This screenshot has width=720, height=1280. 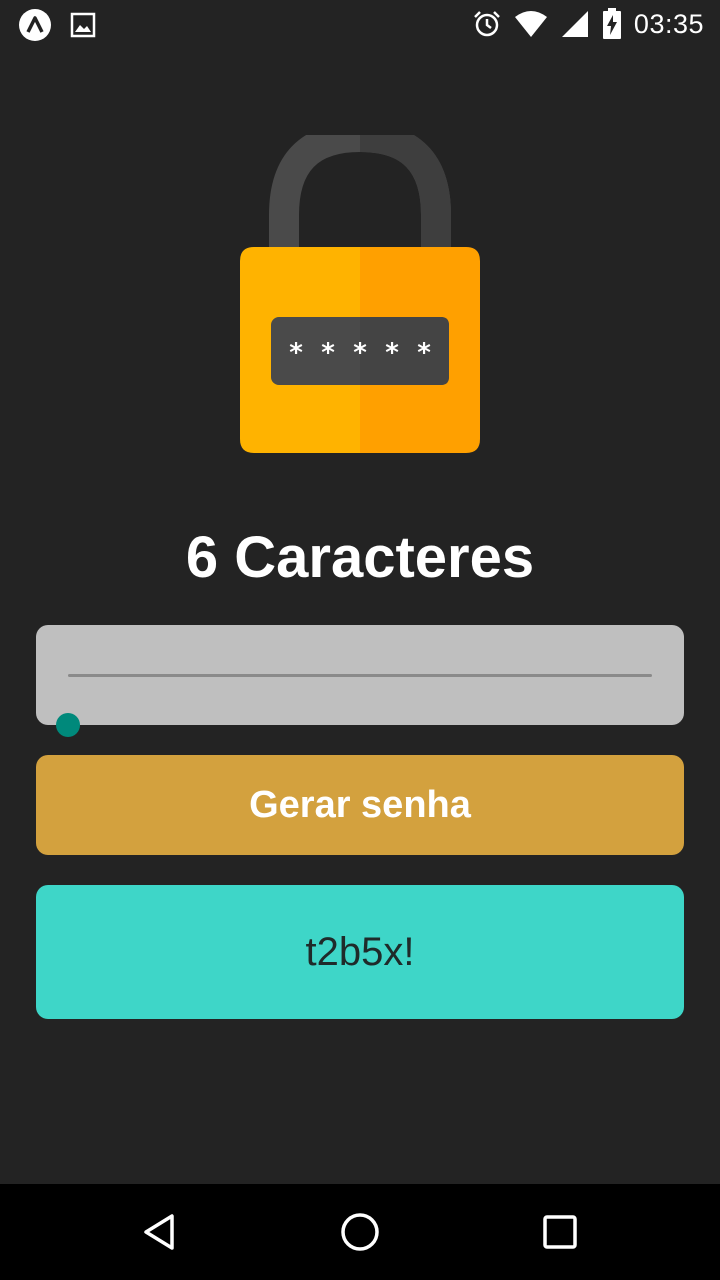 I want to click on page-title: 6 Caracteres, so click(x=360, y=557).